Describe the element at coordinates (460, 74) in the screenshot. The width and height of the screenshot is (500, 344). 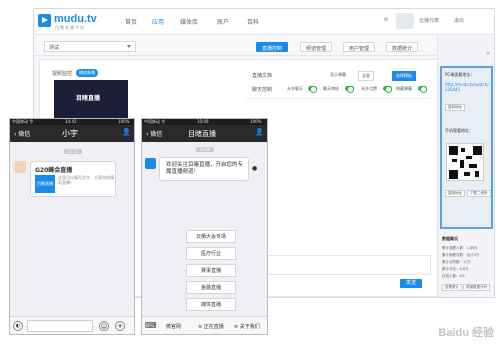
I see `pc-address-title: PC端观看地址：` at that location.